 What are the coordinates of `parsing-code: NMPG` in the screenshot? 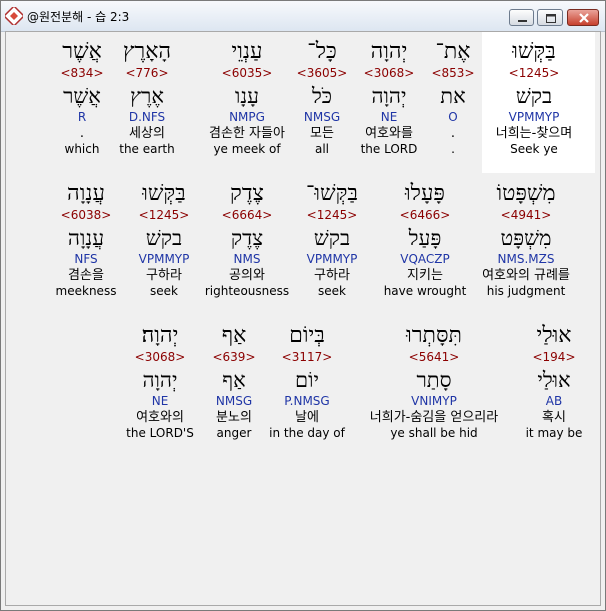 It's located at (247, 117).